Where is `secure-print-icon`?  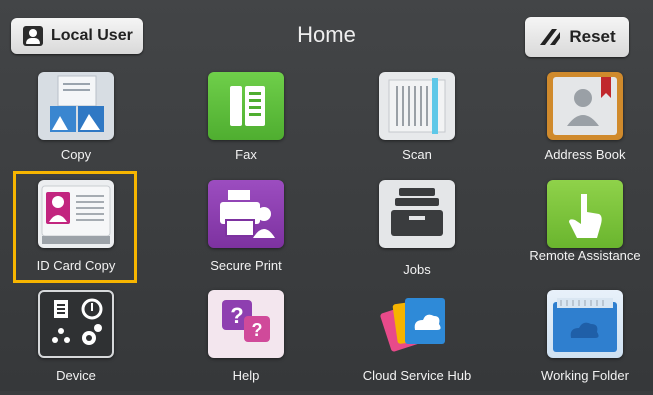
secure-print-icon is located at coordinates (246, 214).